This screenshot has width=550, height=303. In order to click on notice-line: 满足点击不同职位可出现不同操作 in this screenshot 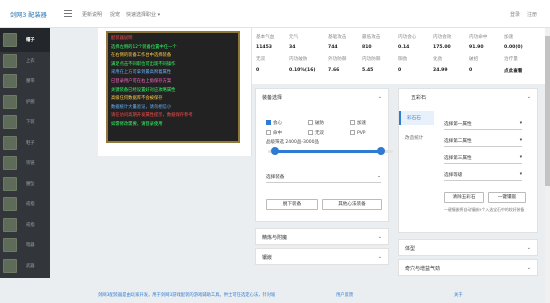, I will do `click(143, 64)`.